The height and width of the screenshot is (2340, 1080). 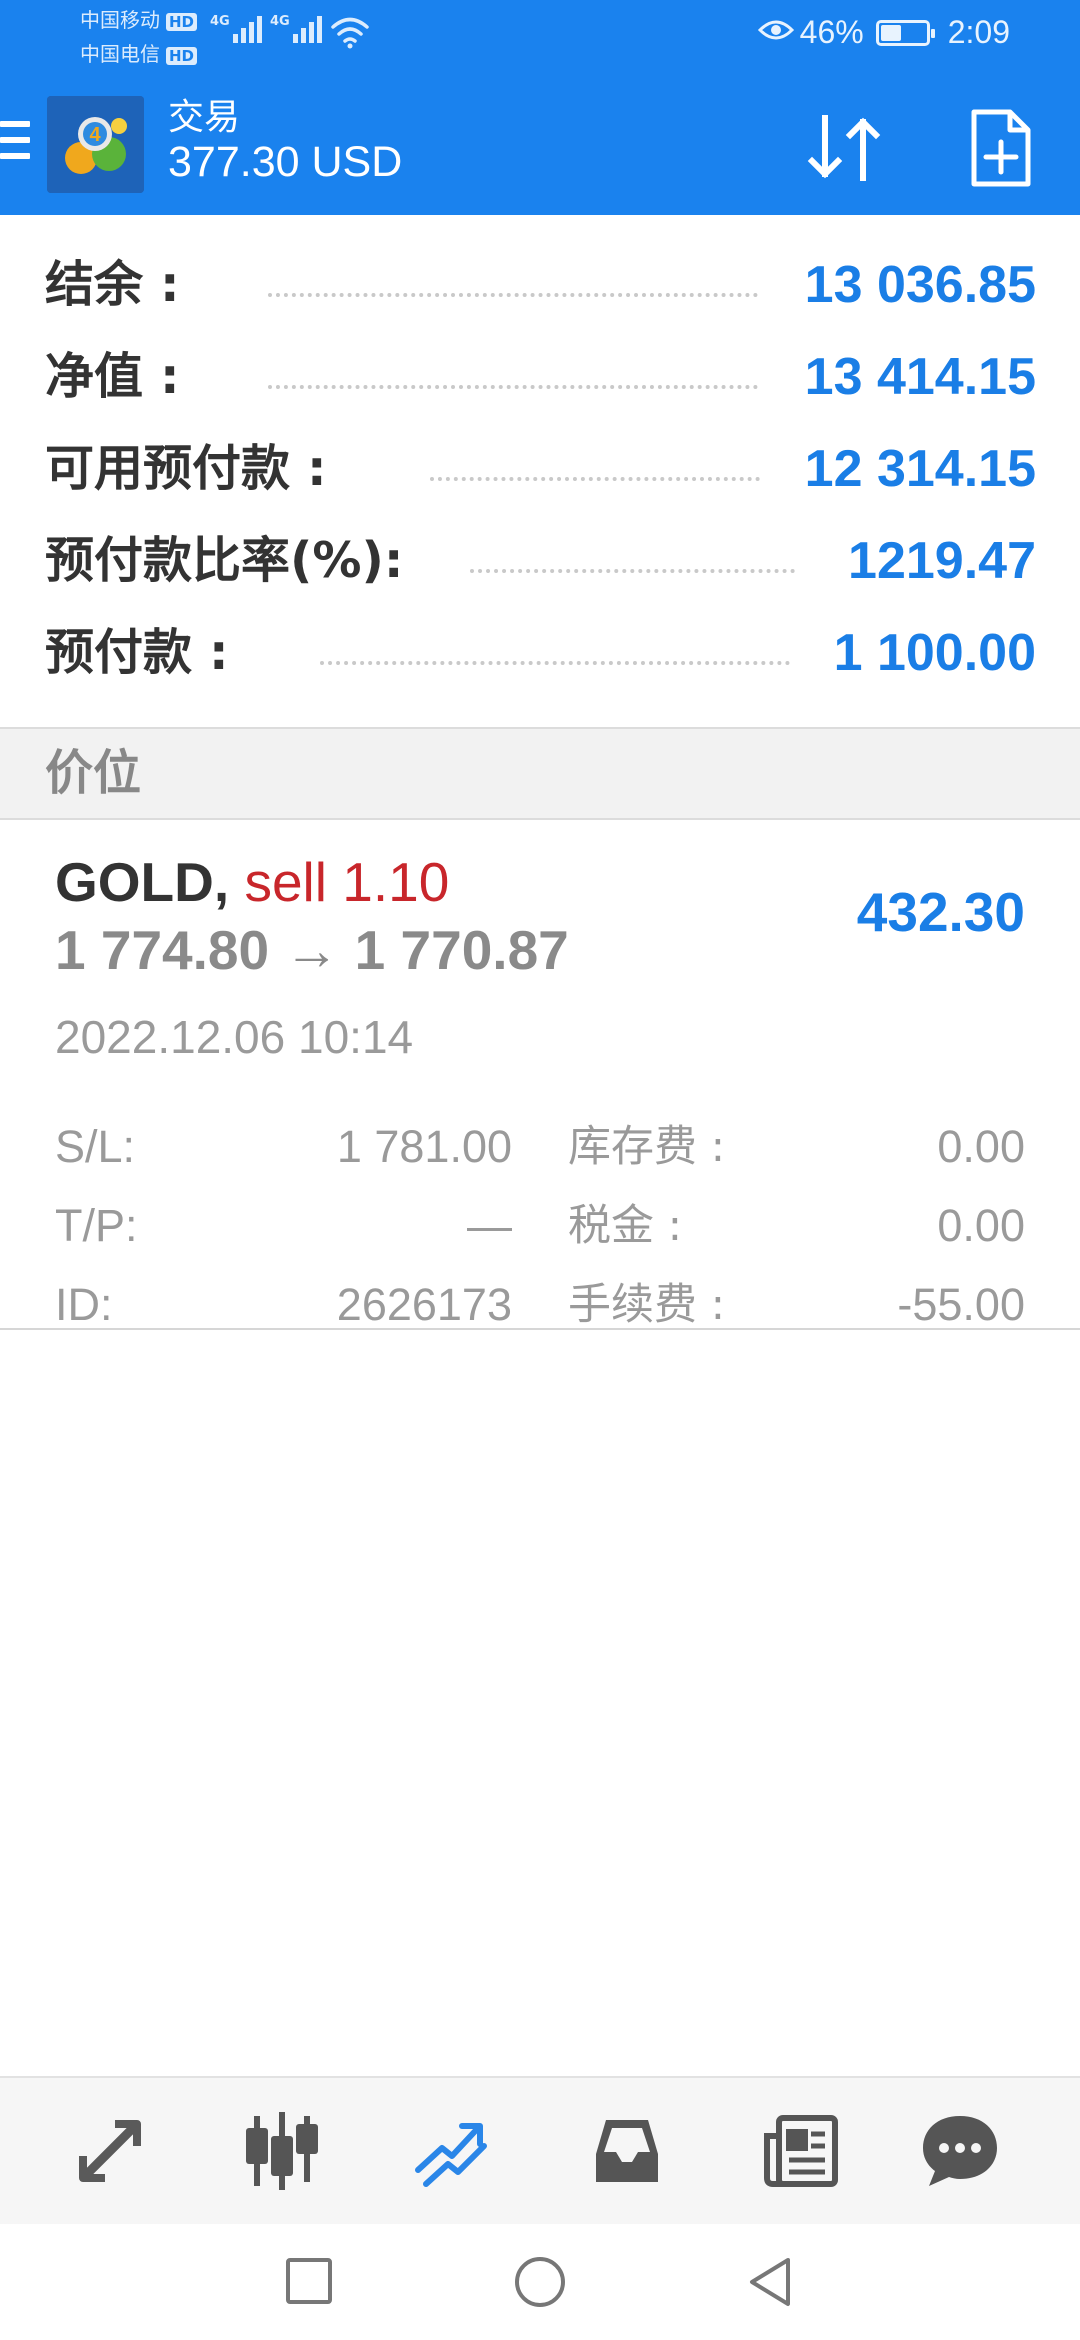 I want to click on clock: 2:09, so click(x=978, y=32).